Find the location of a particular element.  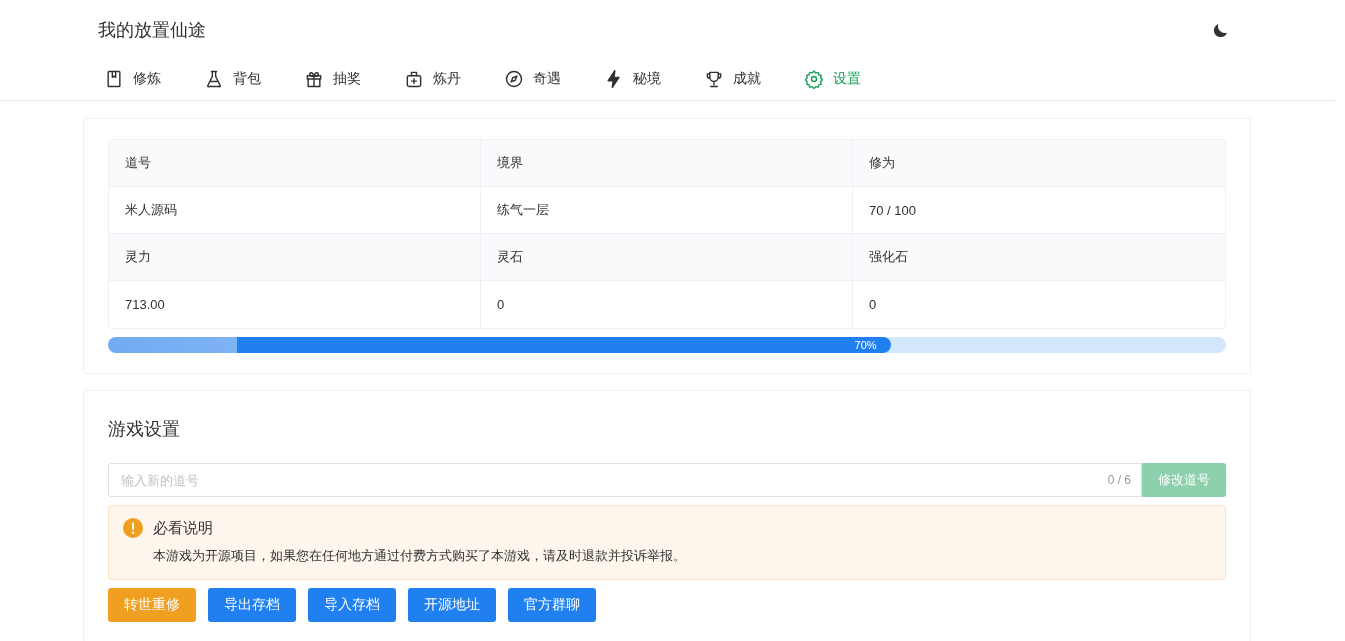

stat-label: 道号 is located at coordinates (295, 163).